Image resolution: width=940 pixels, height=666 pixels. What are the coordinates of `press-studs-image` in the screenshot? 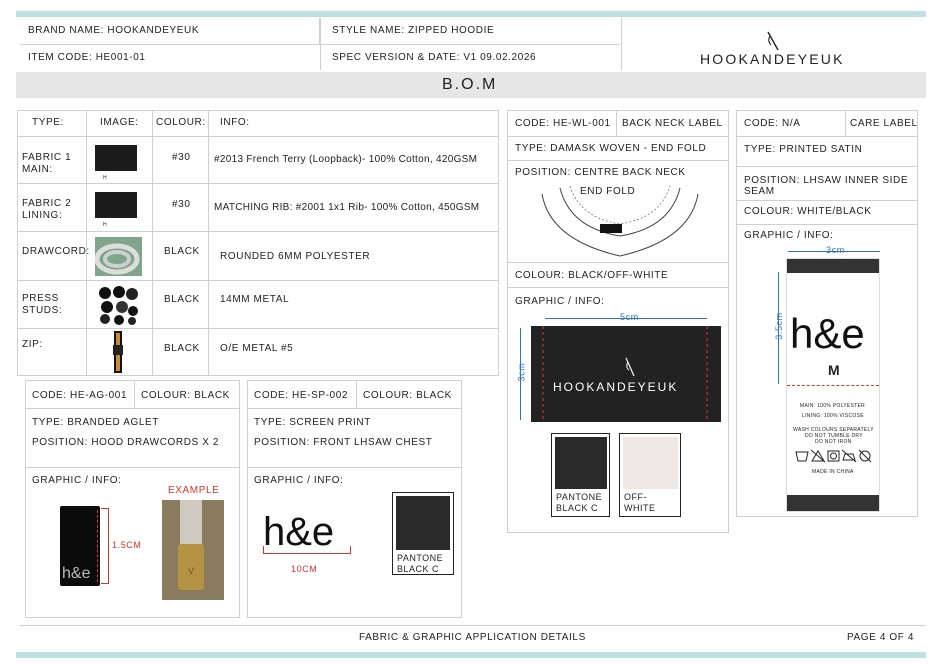 It's located at (118, 305).